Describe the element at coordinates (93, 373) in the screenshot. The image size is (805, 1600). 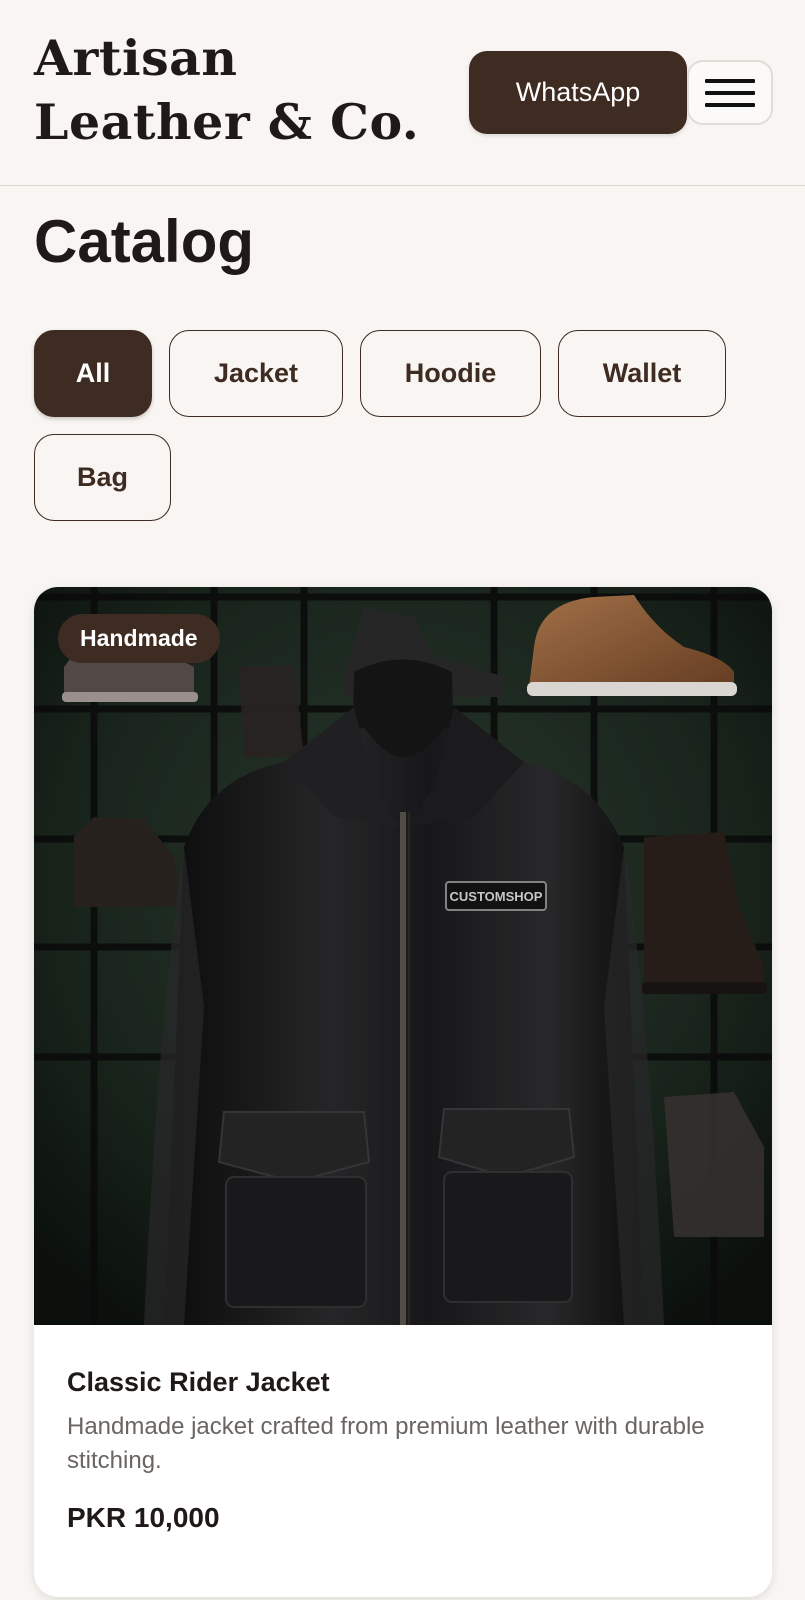
I see `filter-chip-all: All` at that location.